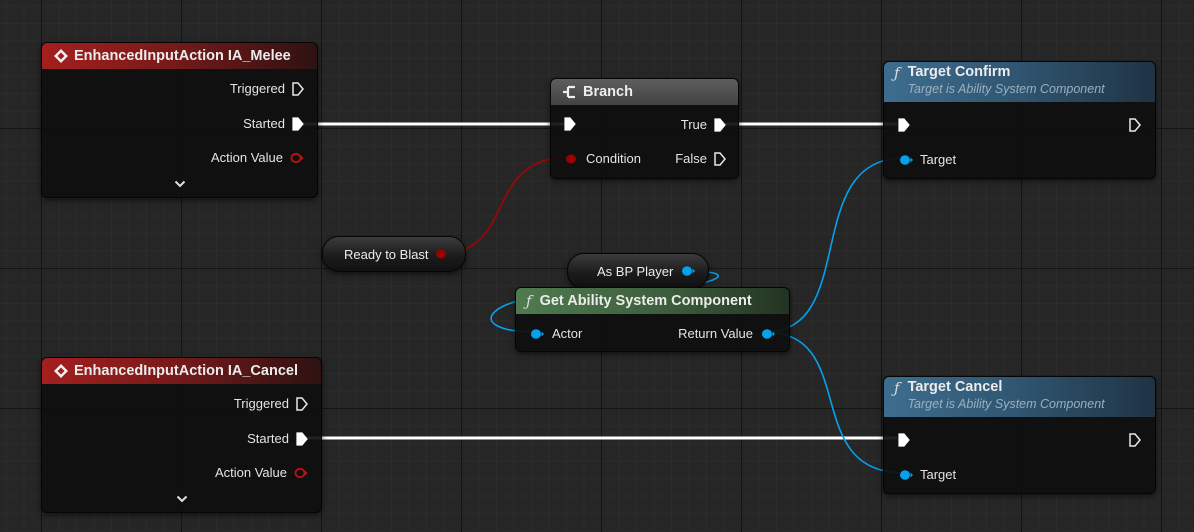  What do you see at coordinates (386, 254) in the screenshot?
I see `variable-label: Ready to Blast` at bounding box center [386, 254].